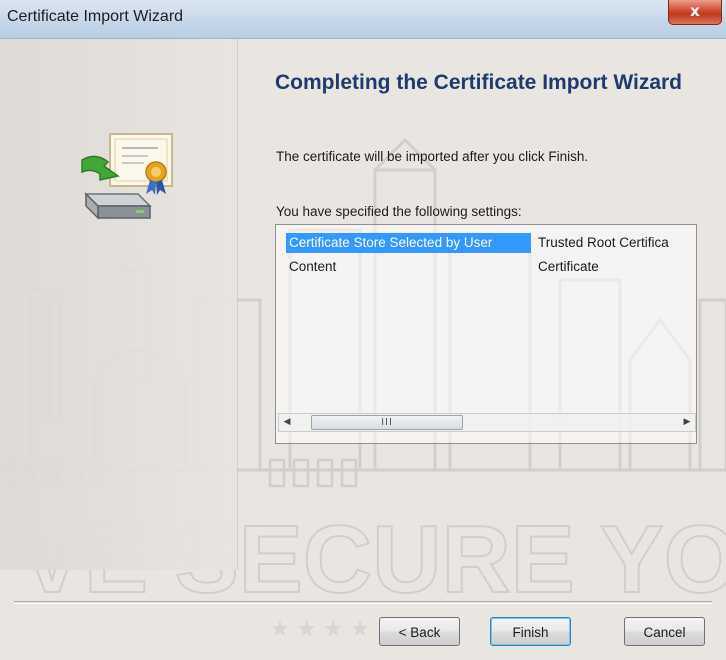  What do you see at coordinates (363, 602) in the screenshot?
I see `footer-divider` at bounding box center [363, 602].